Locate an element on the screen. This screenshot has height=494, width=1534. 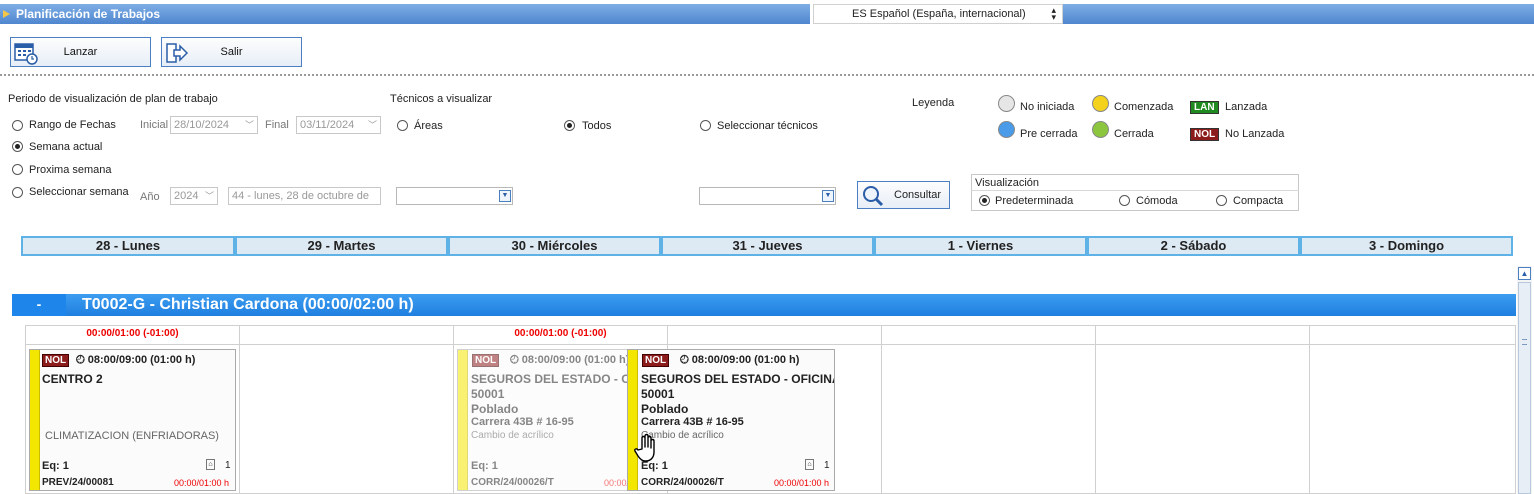
radio-areas-label: Áreas is located at coordinates (428, 126).